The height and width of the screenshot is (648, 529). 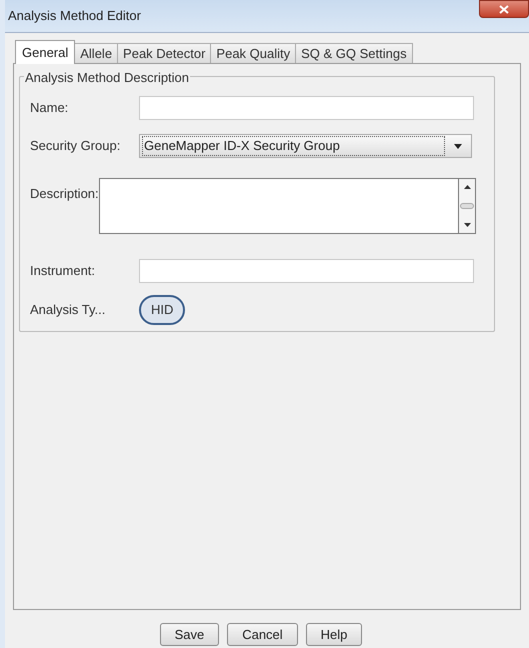 I want to click on tab: Peak Quality, so click(x=253, y=53).